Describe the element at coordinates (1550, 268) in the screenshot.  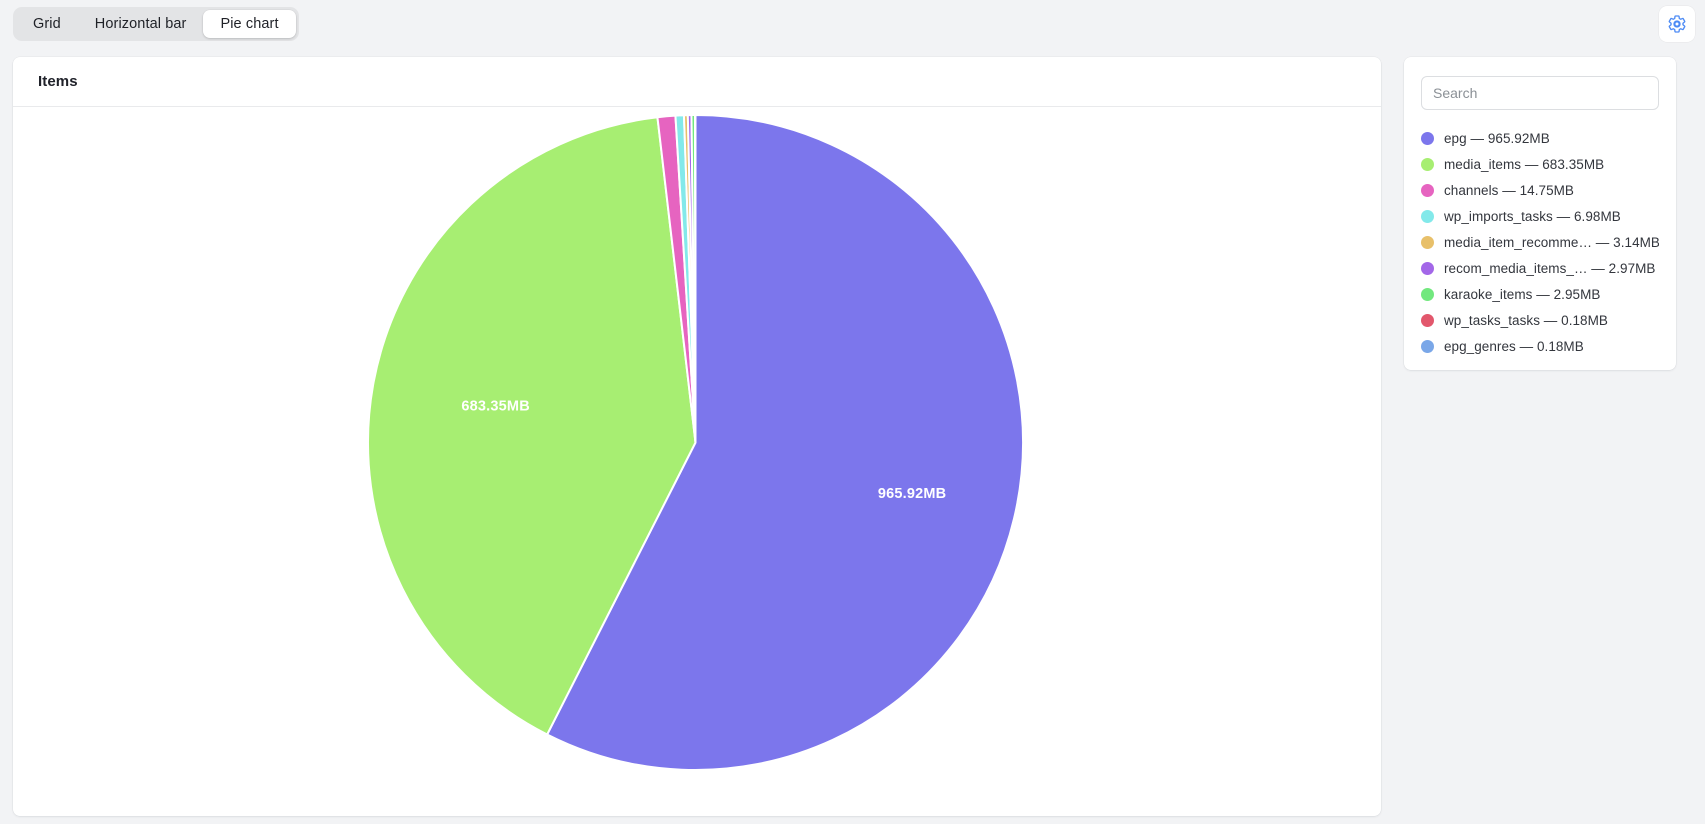
I see `legend-item-label: recom_media_items_… — 2.97MB` at that location.